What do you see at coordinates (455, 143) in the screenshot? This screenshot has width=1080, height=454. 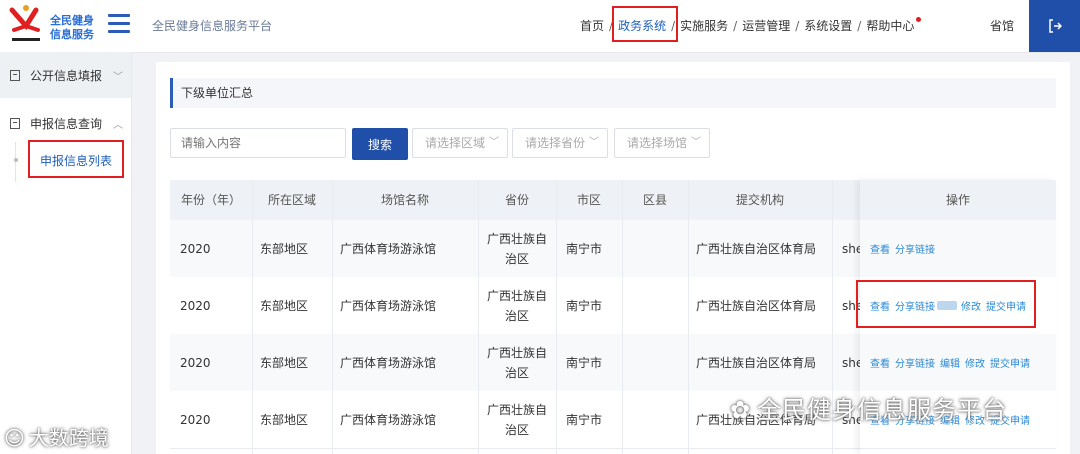 I see `region-select-text: 请选择区域` at bounding box center [455, 143].